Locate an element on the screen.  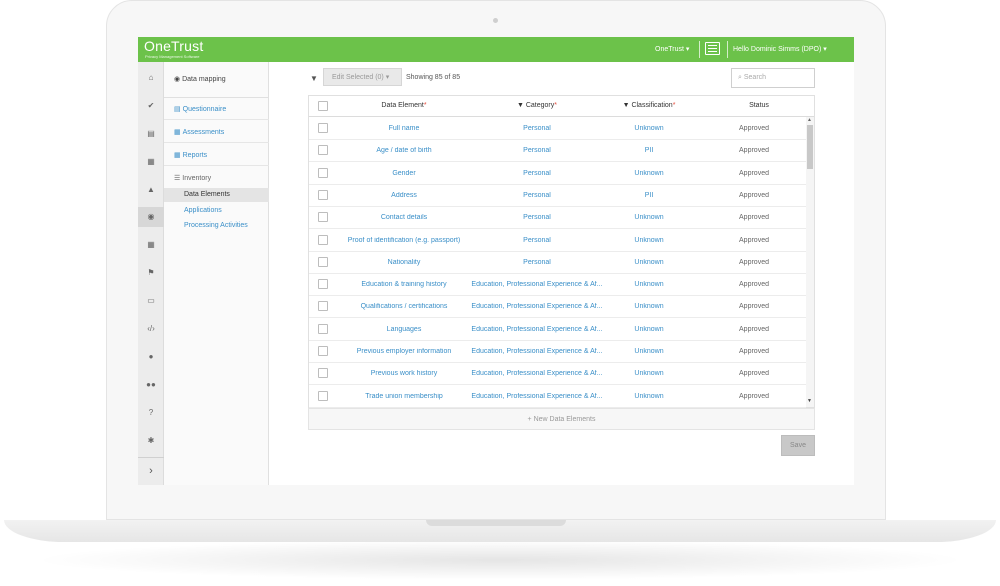
table-row: Nationality Personal Unknown Approved is located at coordinates (557, 263).